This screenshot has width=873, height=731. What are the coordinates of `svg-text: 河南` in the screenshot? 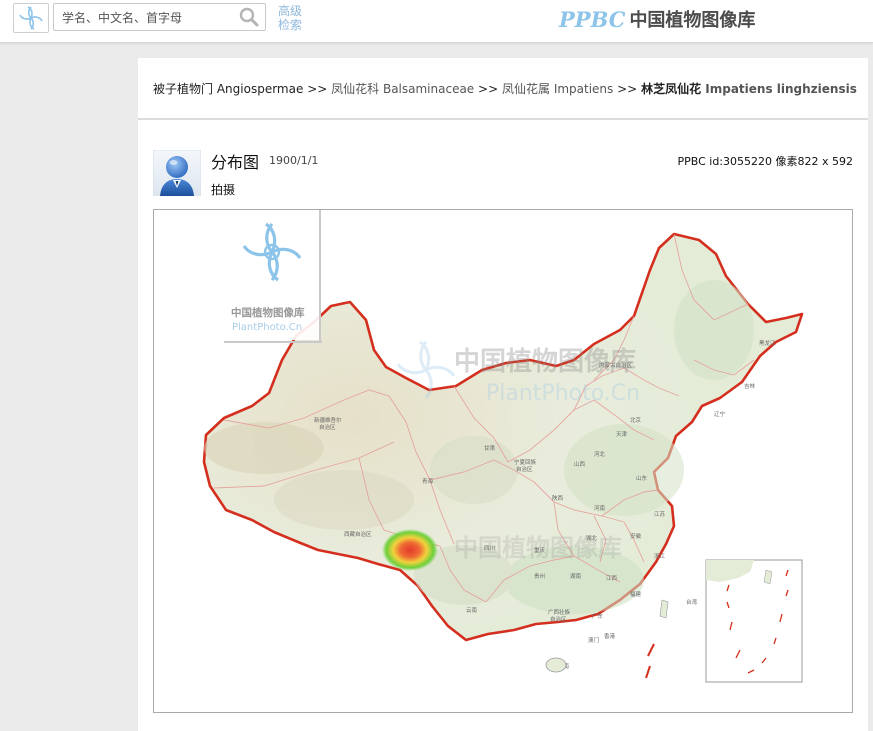 It's located at (600, 508).